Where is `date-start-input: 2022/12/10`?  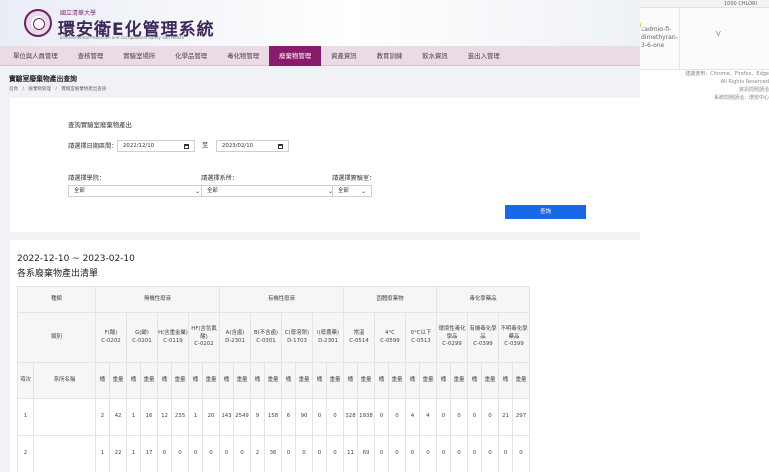
date-start-input: 2022/12/10 is located at coordinates (156, 146).